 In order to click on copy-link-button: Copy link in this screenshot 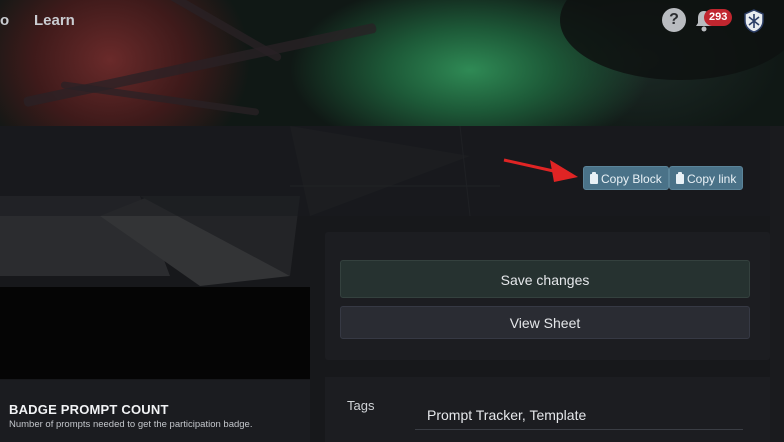, I will do `click(706, 178)`.